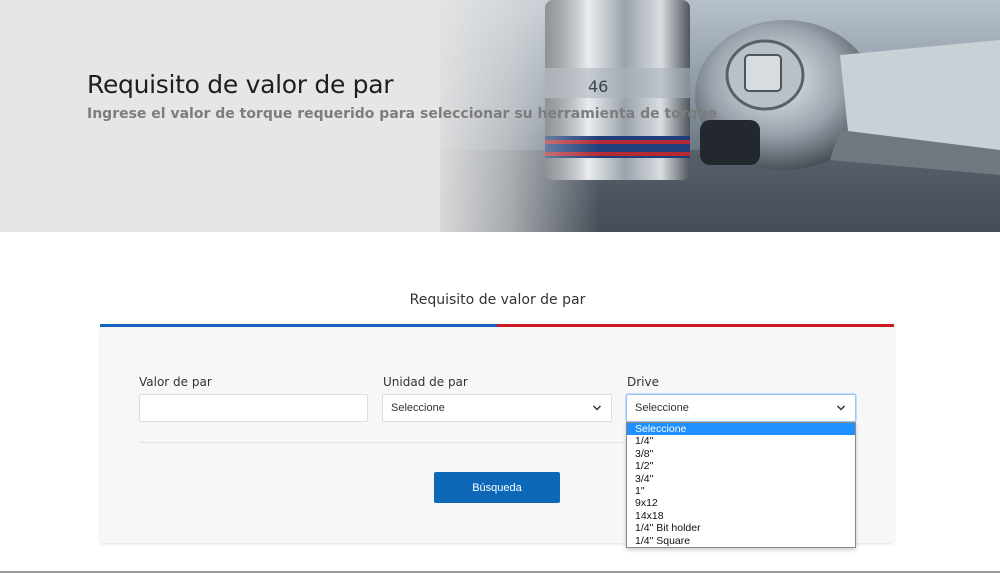  I want to click on torque-unit-label: Unidad de par, so click(425, 382).